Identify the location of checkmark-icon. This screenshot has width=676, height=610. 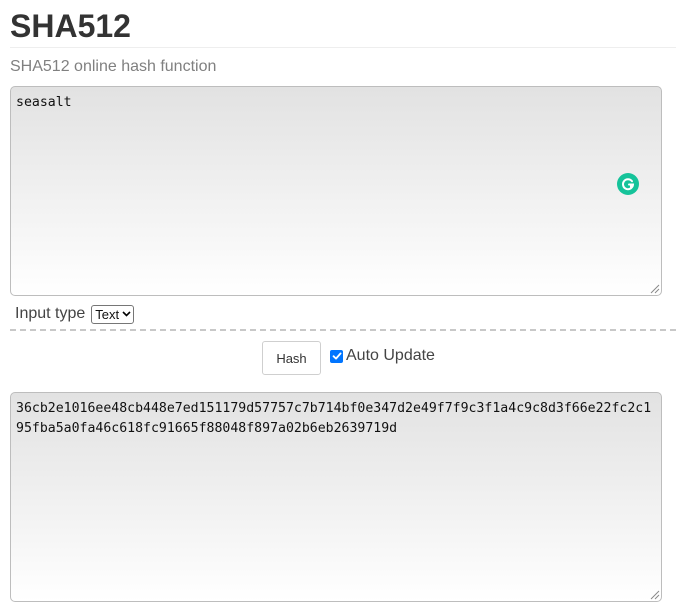
(336, 356).